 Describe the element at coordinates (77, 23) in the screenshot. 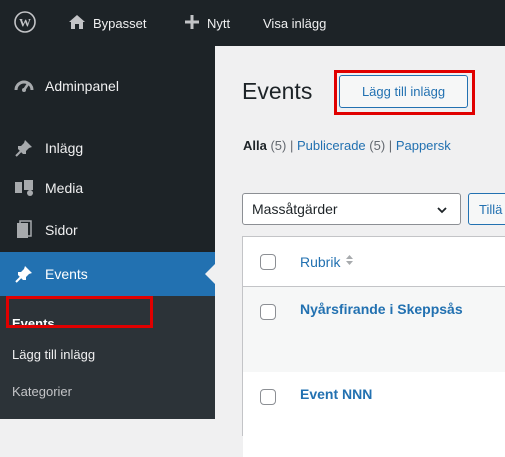

I see `home-icon` at that location.